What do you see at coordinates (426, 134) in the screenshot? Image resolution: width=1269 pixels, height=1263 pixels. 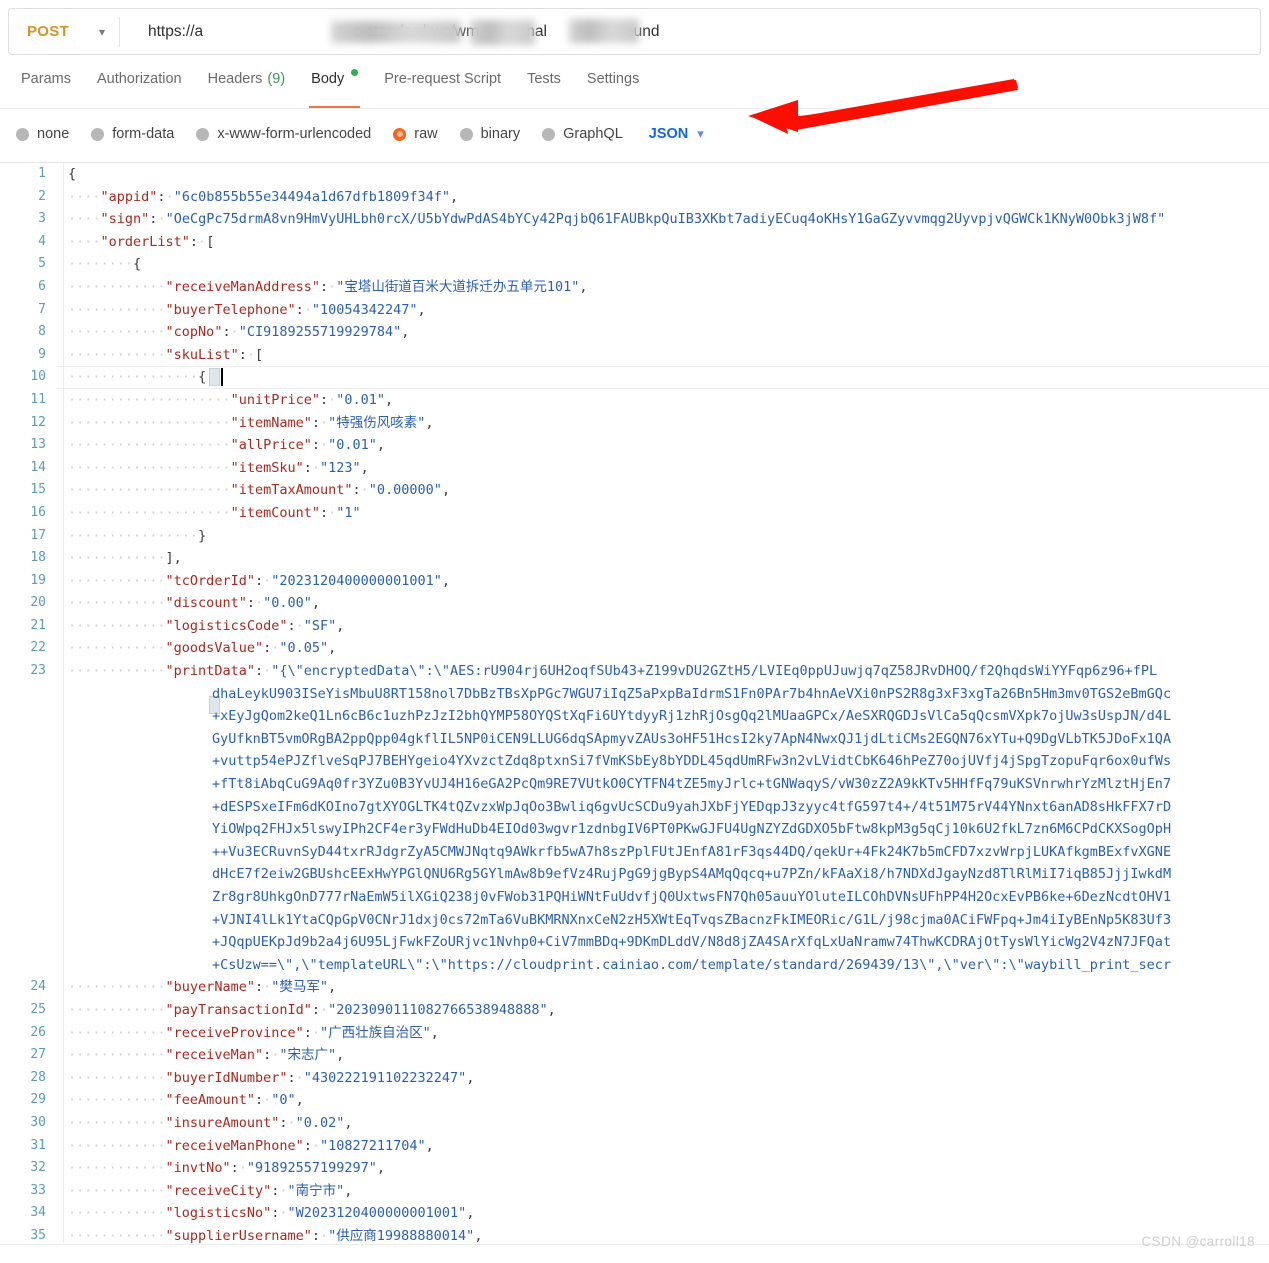 I see `radio-label: raw` at bounding box center [426, 134].